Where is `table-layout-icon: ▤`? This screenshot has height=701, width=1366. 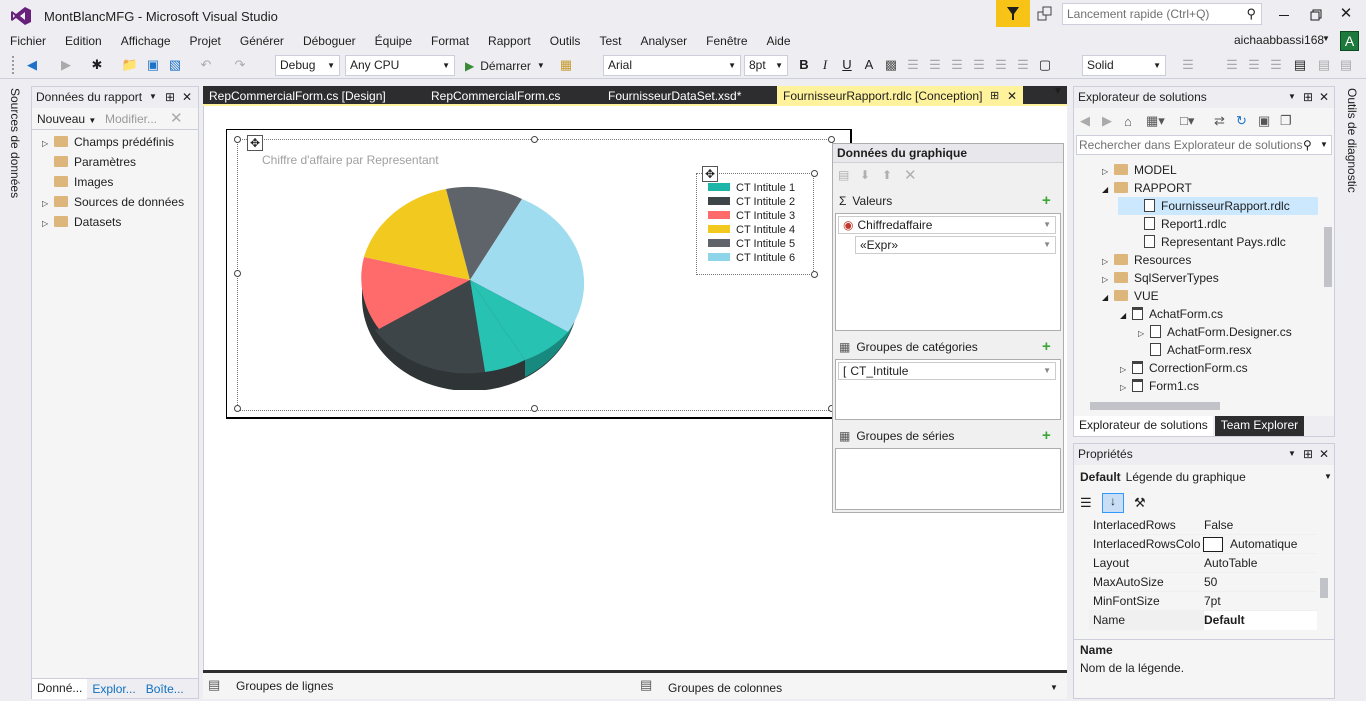 table-layout-icon: ▤ is located at coordinates (1300, 65).